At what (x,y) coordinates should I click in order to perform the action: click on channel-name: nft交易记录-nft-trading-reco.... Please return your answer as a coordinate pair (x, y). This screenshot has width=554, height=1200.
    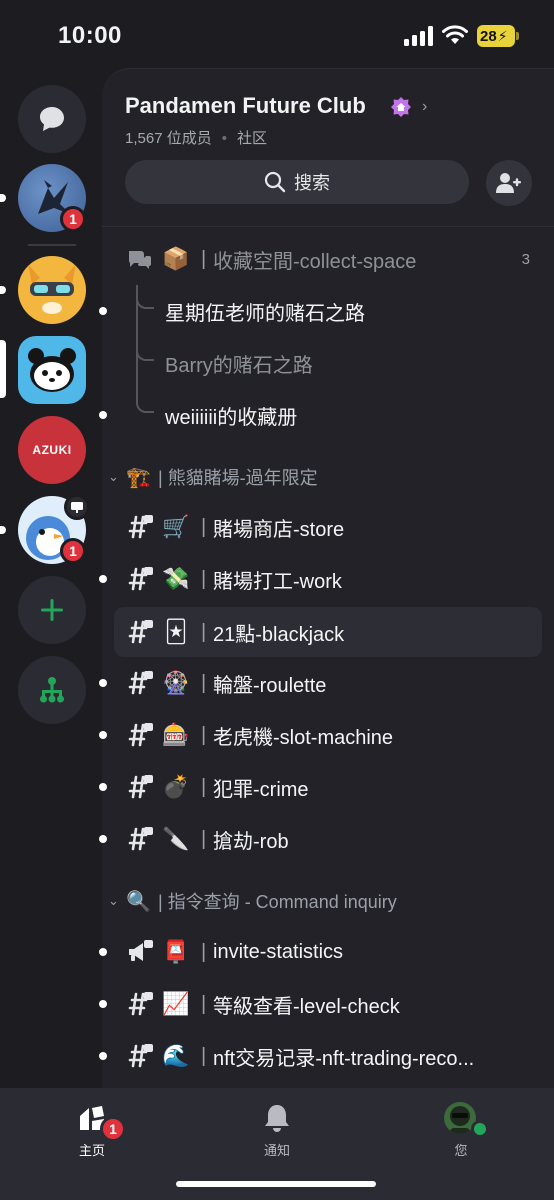
    Looking at the image, I should click on (344, 1058).